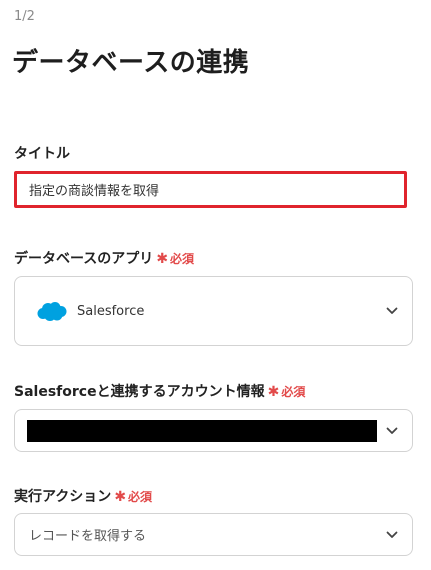 The width and height of the screenshot is (431, 570). I want to click on app-select: Salesforce, so click(213, 311).